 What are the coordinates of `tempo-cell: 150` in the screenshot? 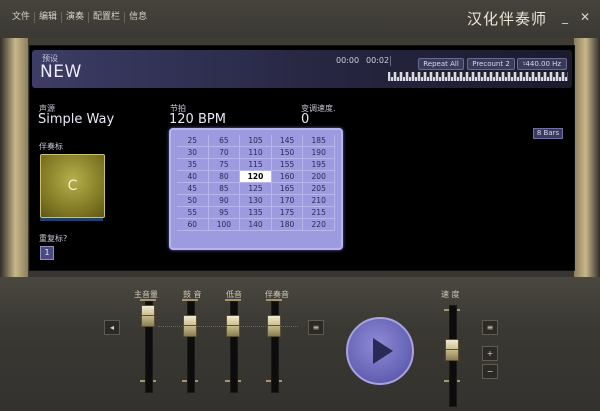 It's located at (287, 153).